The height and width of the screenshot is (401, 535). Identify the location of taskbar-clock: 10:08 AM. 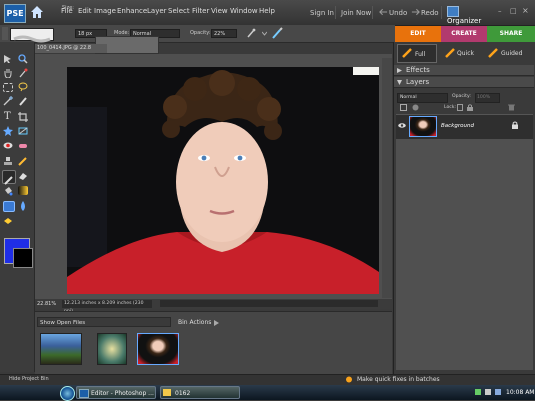
(520, 392).